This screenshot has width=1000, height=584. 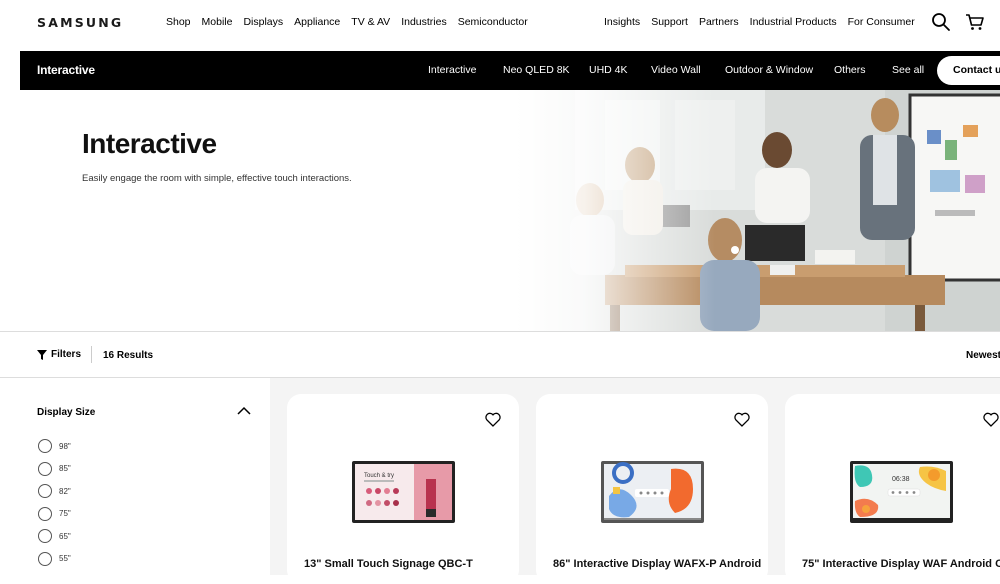 I want to click on samsung-logo: SAMSUNG, so click(x=80, y=22).